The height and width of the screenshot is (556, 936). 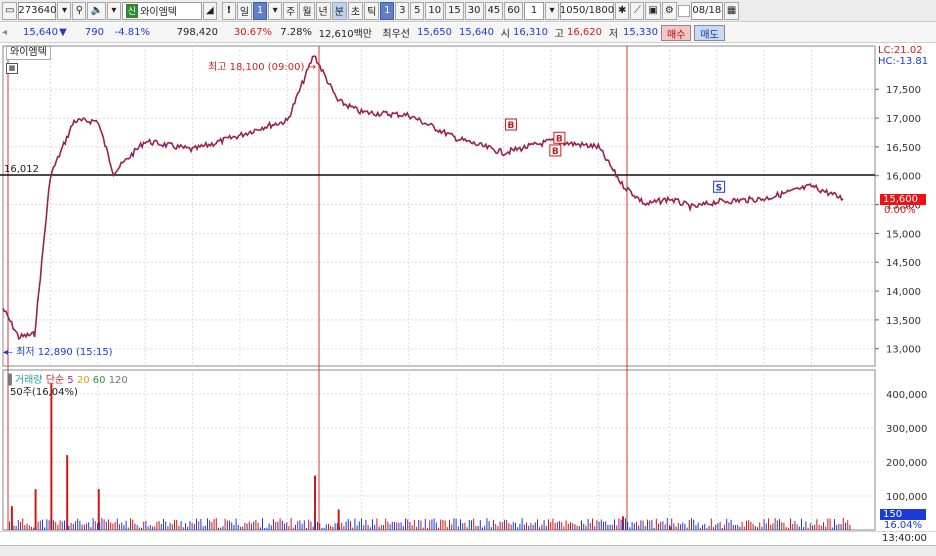 I want to click on minute-5: 5, so click(x=417, y=10).